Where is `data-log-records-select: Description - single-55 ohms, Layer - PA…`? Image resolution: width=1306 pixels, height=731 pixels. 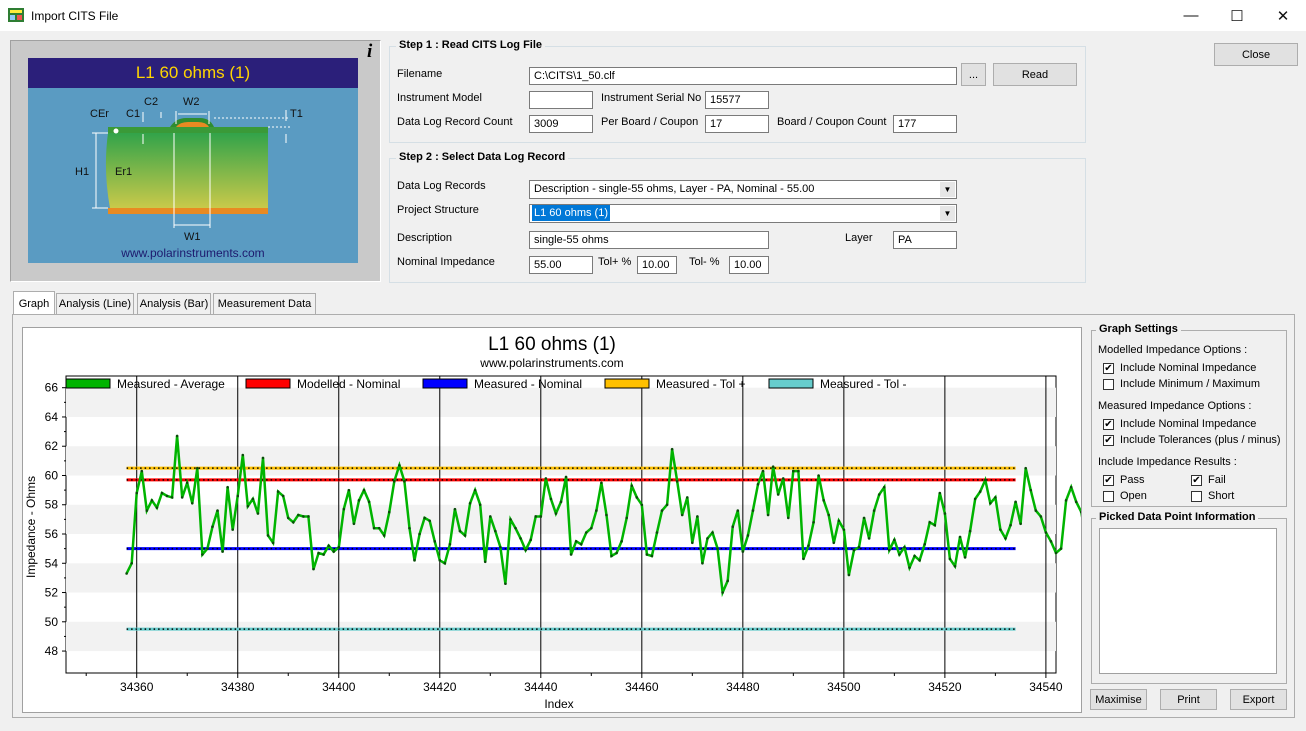 data-log-records-select: Description - single-55 ohms, Layer - PA… is located at coordinates (743, 189).